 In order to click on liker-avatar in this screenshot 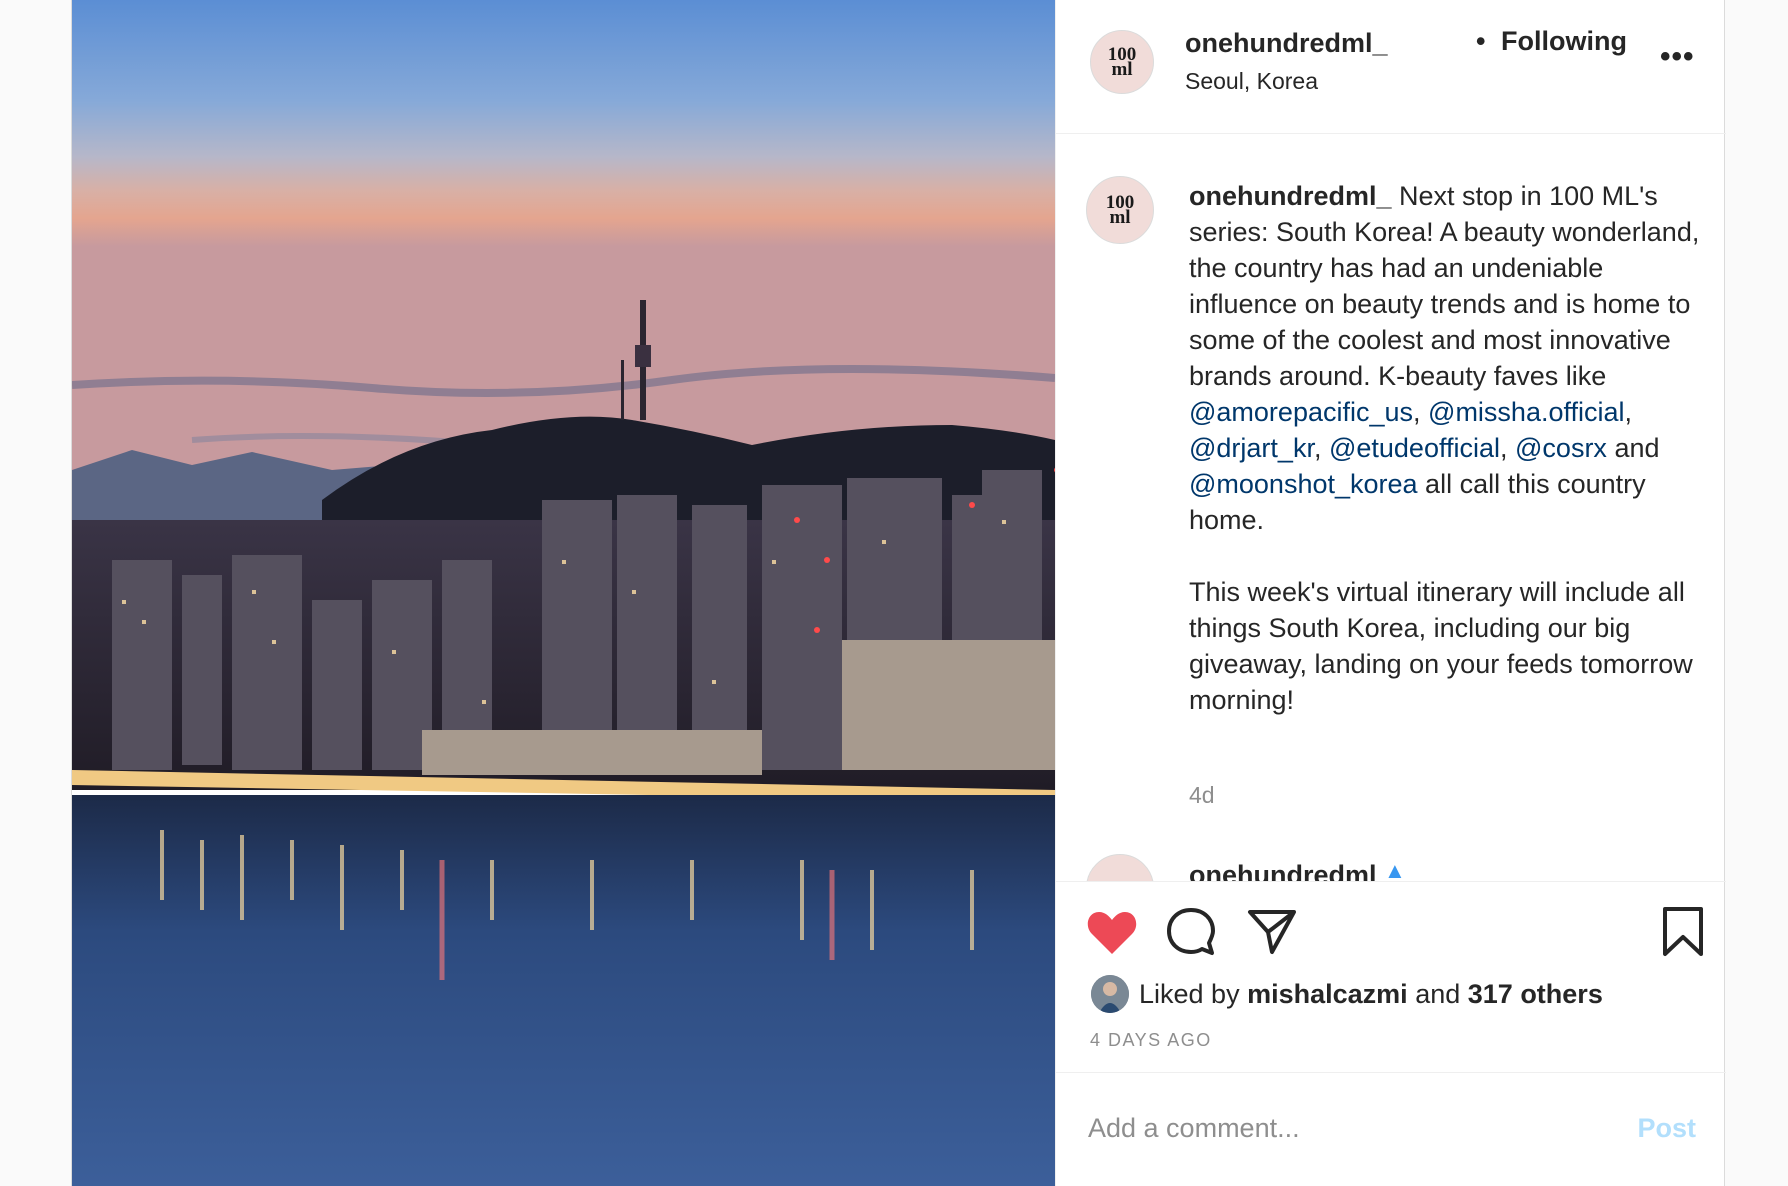, I will do `click(1110, 994)`.